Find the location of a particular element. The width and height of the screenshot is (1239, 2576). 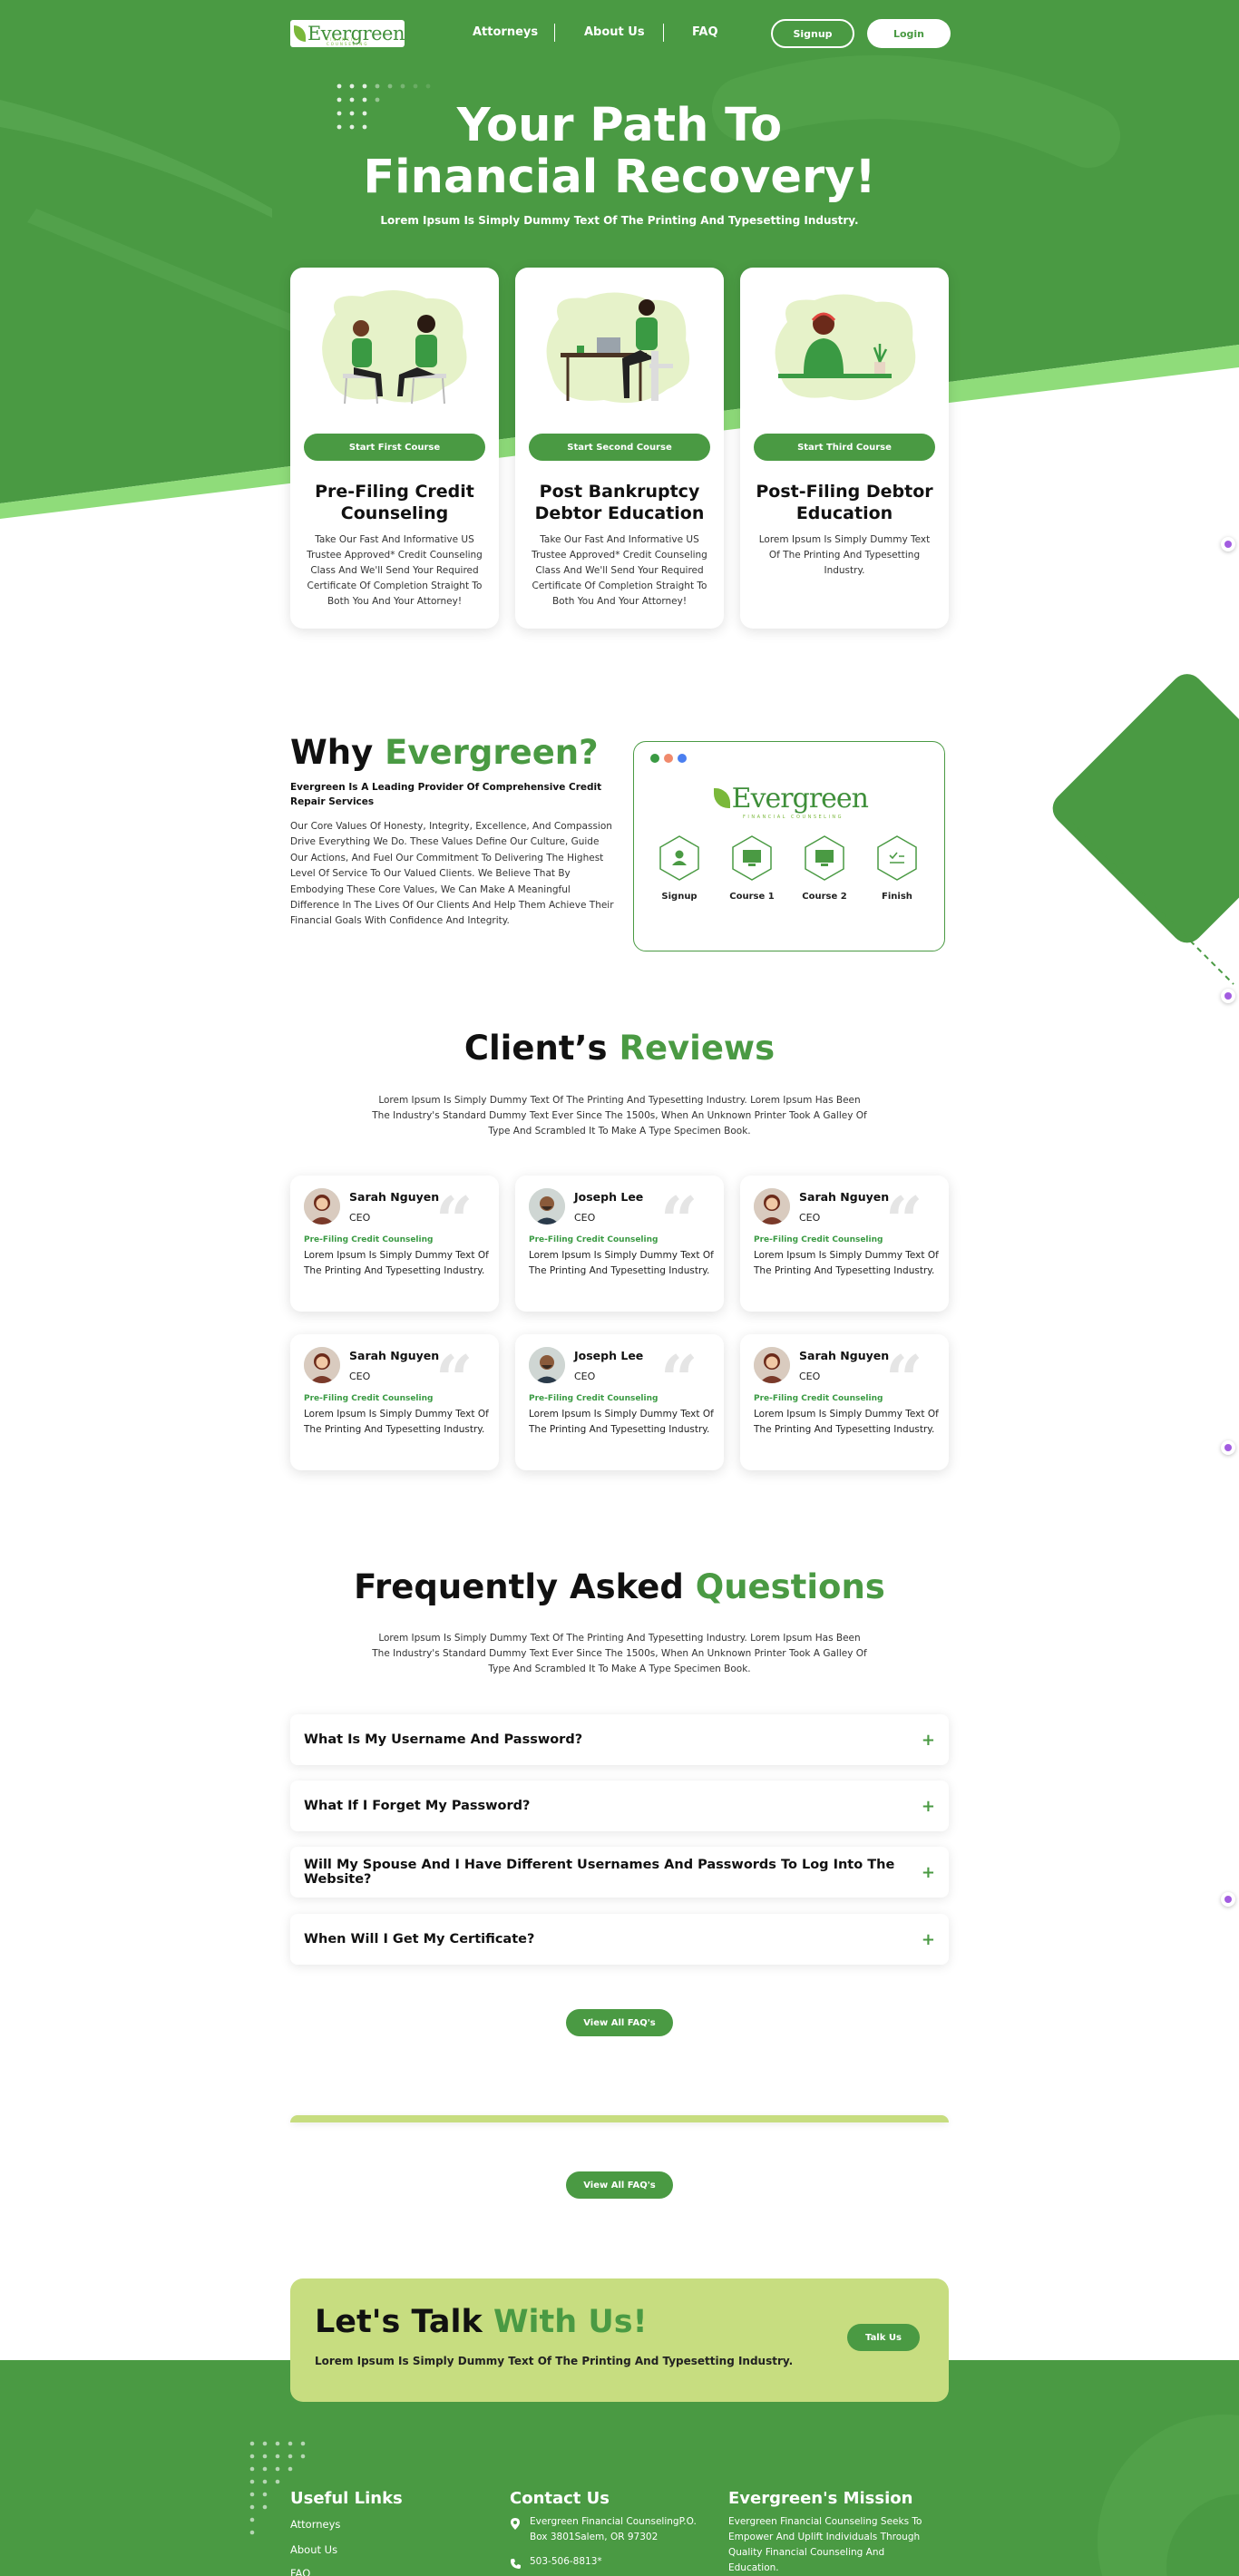

mission-heading: Evergreen's Mission is located at coordinates (820, 2498).